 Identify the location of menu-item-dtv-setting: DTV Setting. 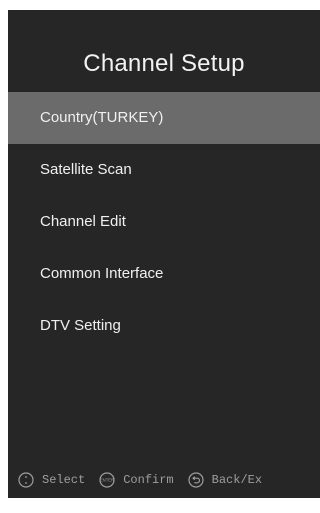
(164, 326).